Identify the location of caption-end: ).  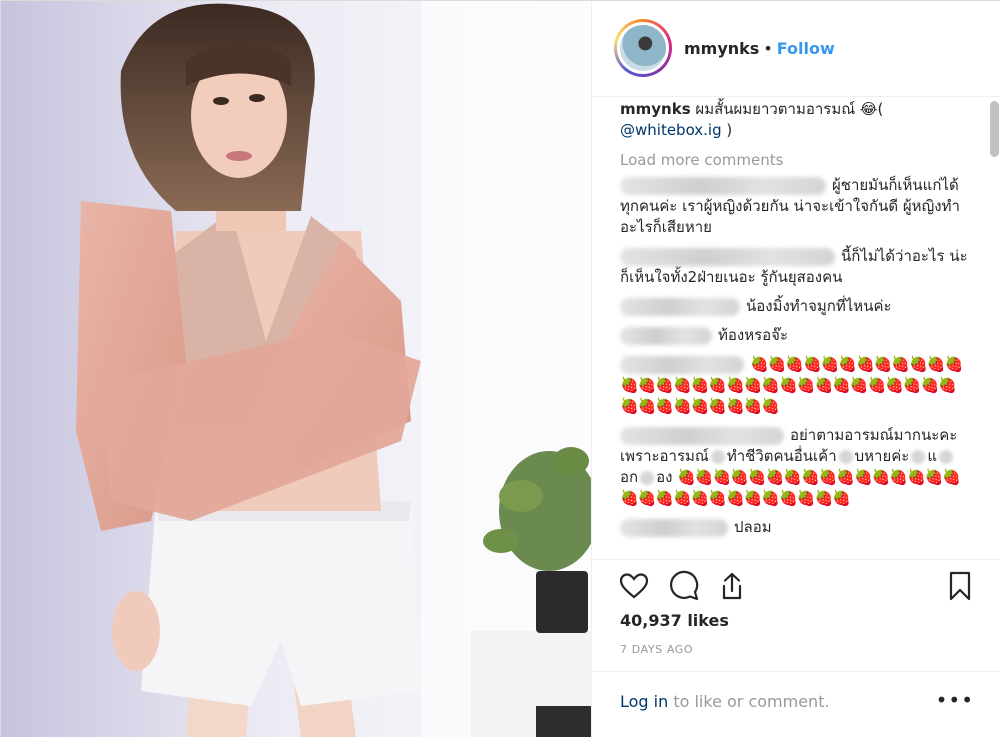
(729, 130).